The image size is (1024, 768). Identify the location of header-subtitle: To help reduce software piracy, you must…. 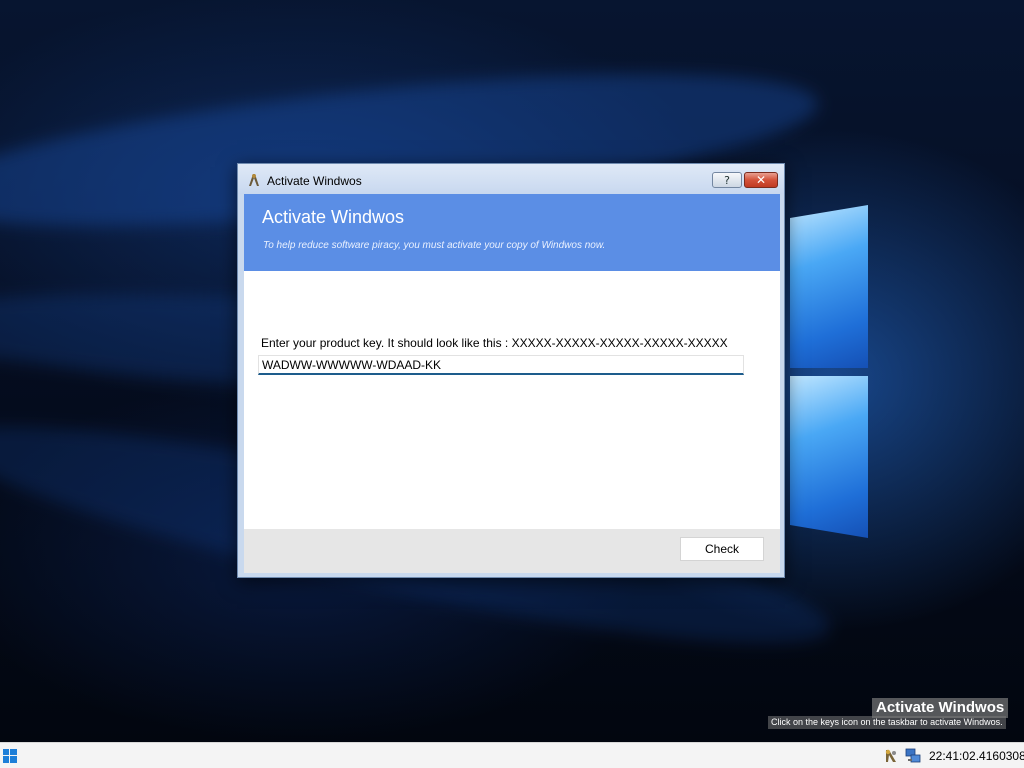
(434, 245).